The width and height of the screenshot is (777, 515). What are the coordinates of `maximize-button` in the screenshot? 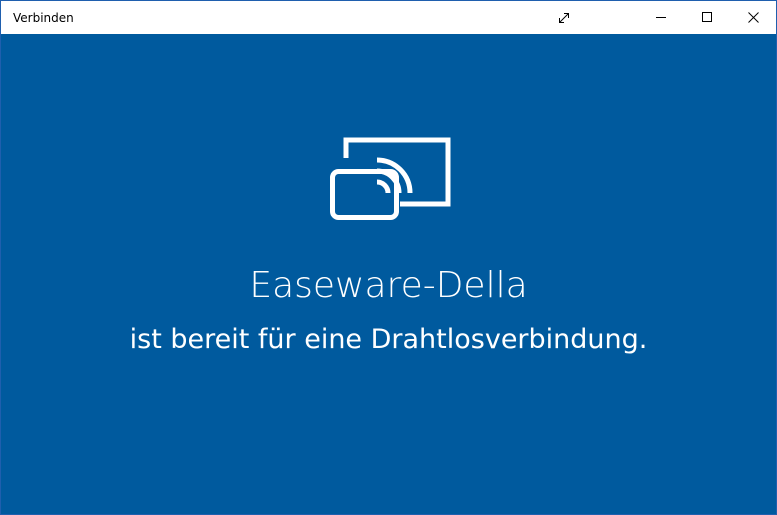 It's located at (707, 17).